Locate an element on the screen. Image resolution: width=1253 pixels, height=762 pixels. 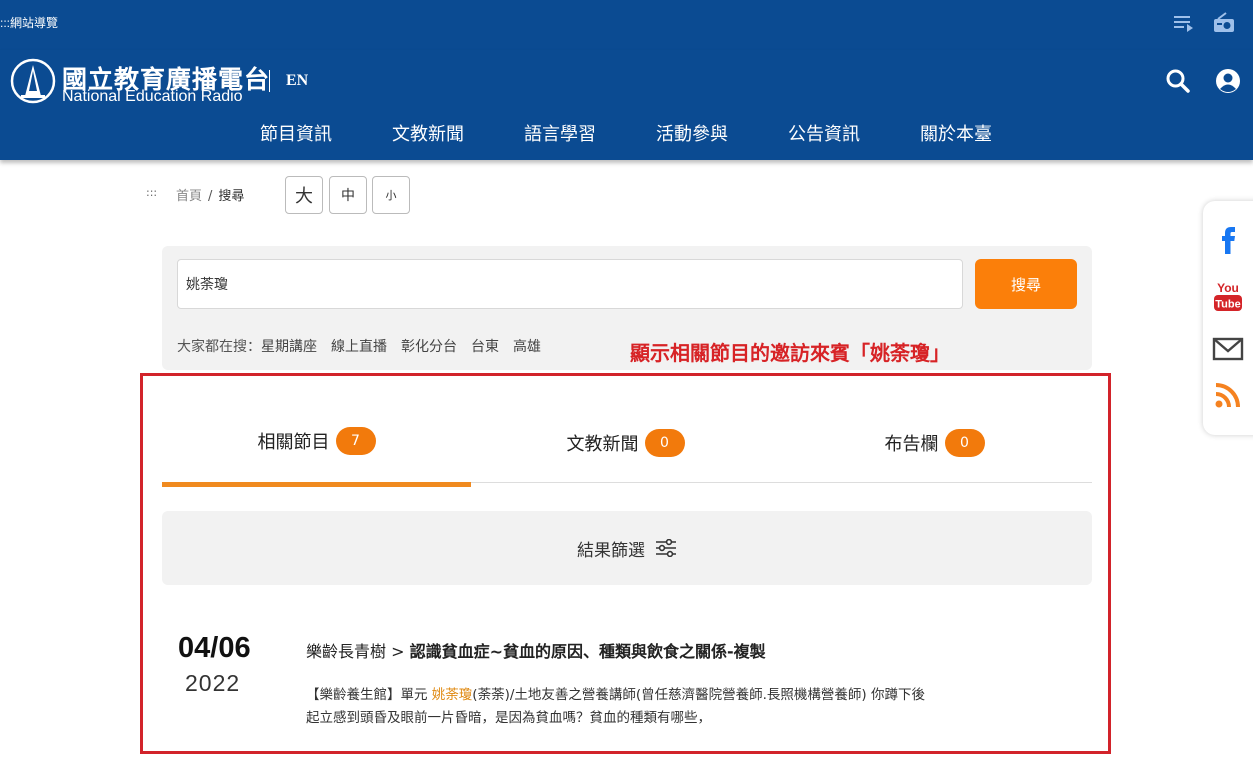
popular-keyword: 線上直播 is located at coordinates (359, 347).